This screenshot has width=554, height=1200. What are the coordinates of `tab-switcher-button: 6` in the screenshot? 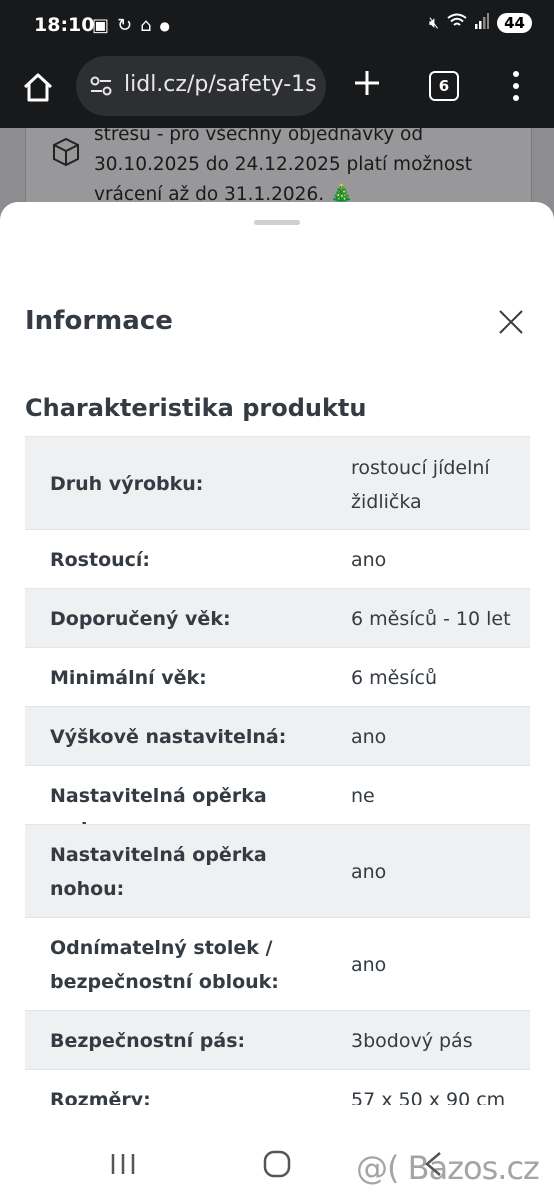 It's located at (444, 86).